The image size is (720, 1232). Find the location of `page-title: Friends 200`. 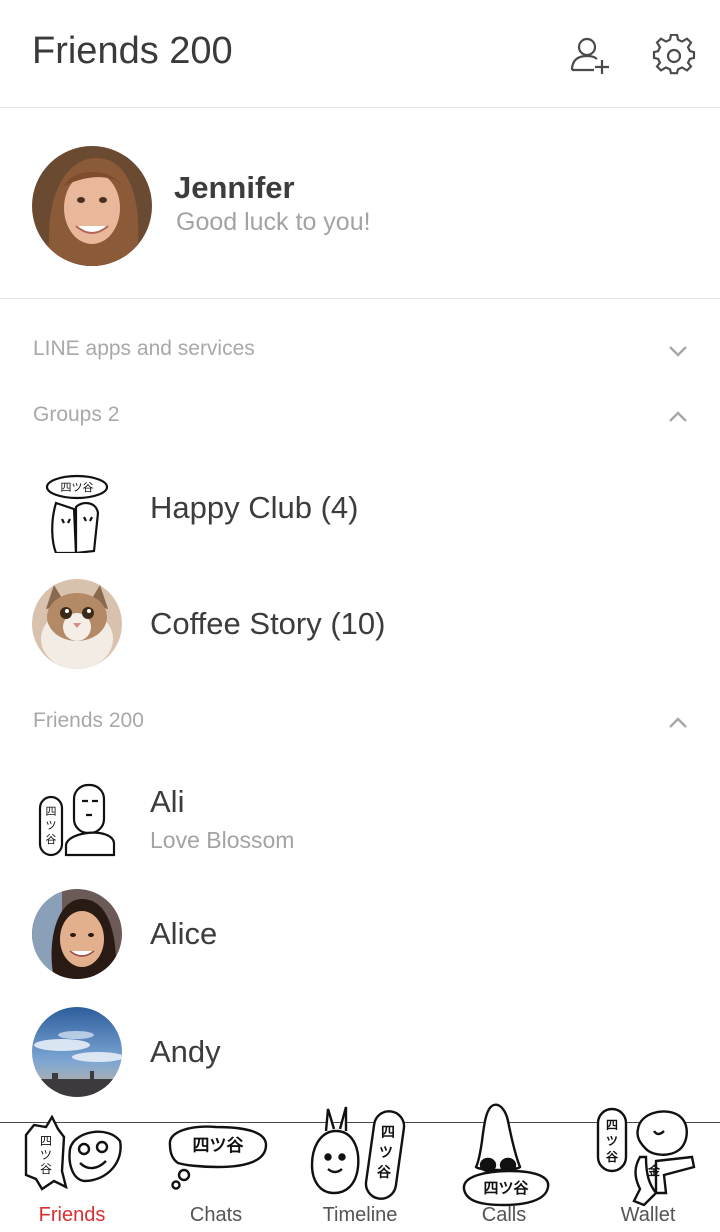

page-title: Friends 200 is located at coordinates (132, 51).